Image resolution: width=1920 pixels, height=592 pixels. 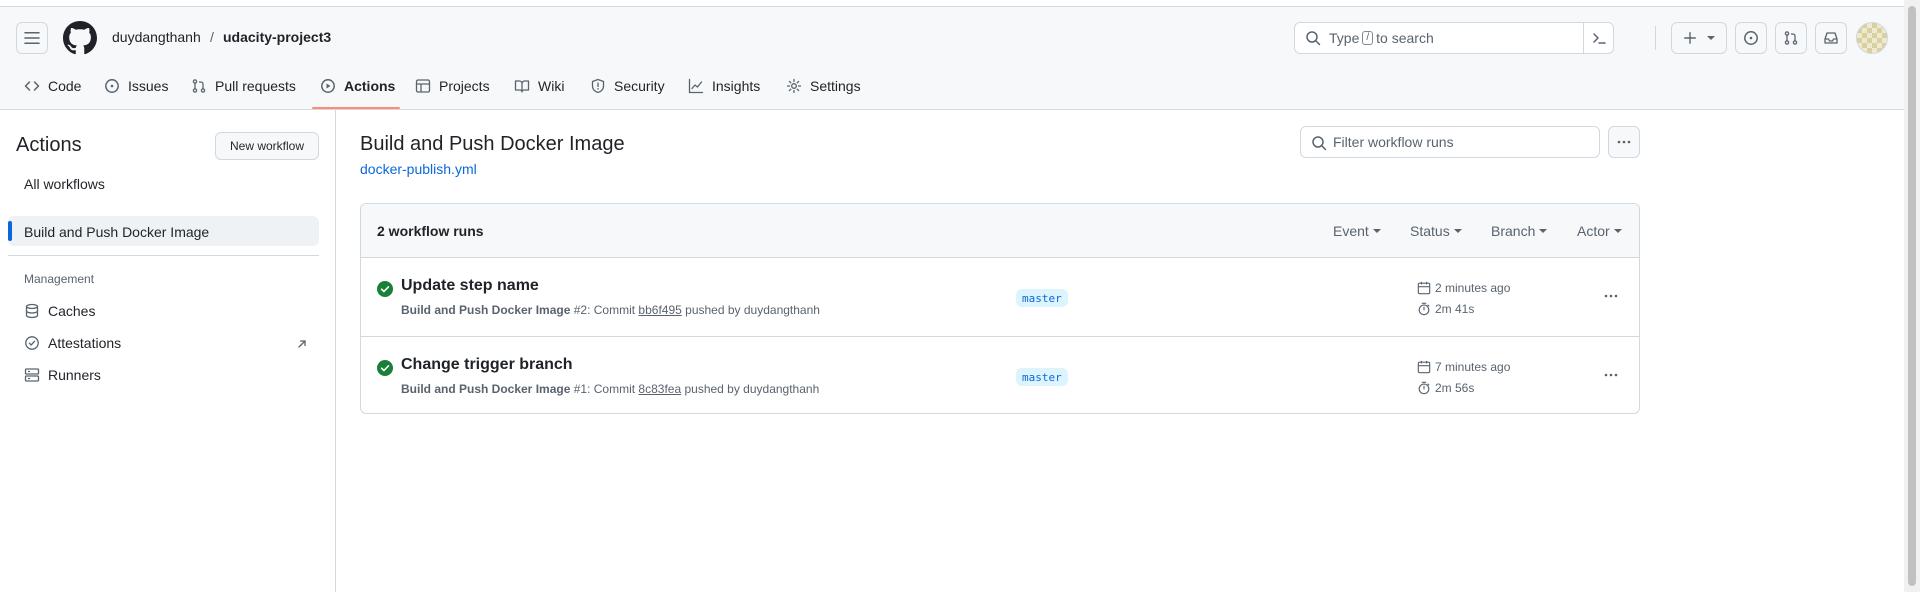 What do you see at coordinates (64, 184) in the screenshot?
I see `sidebar-item-all-workflows: All workflows` at bounding box center [64, 184].